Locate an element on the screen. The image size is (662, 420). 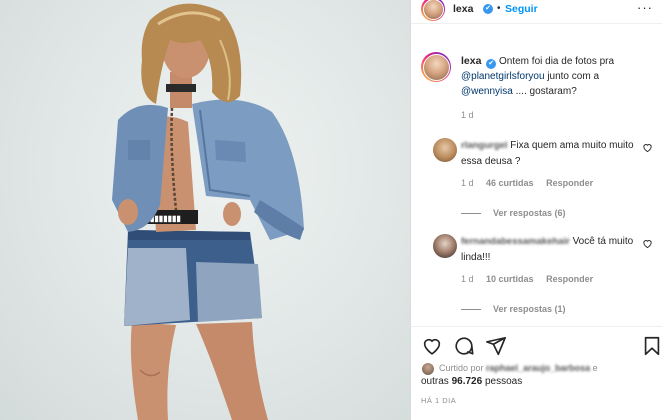
comment-likes-count: 10 curtidas is located at coordinates (510, 279).